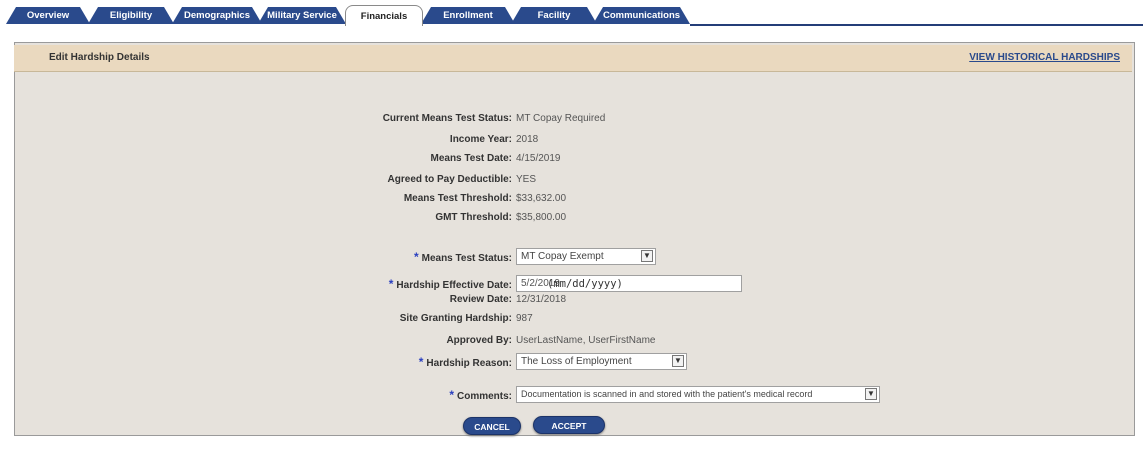  What do you see at coordinates (586, 340) in the screenshot?
I see `approved-by-value: UserLastName, UserFirstName` at bounding box center [586, 340].